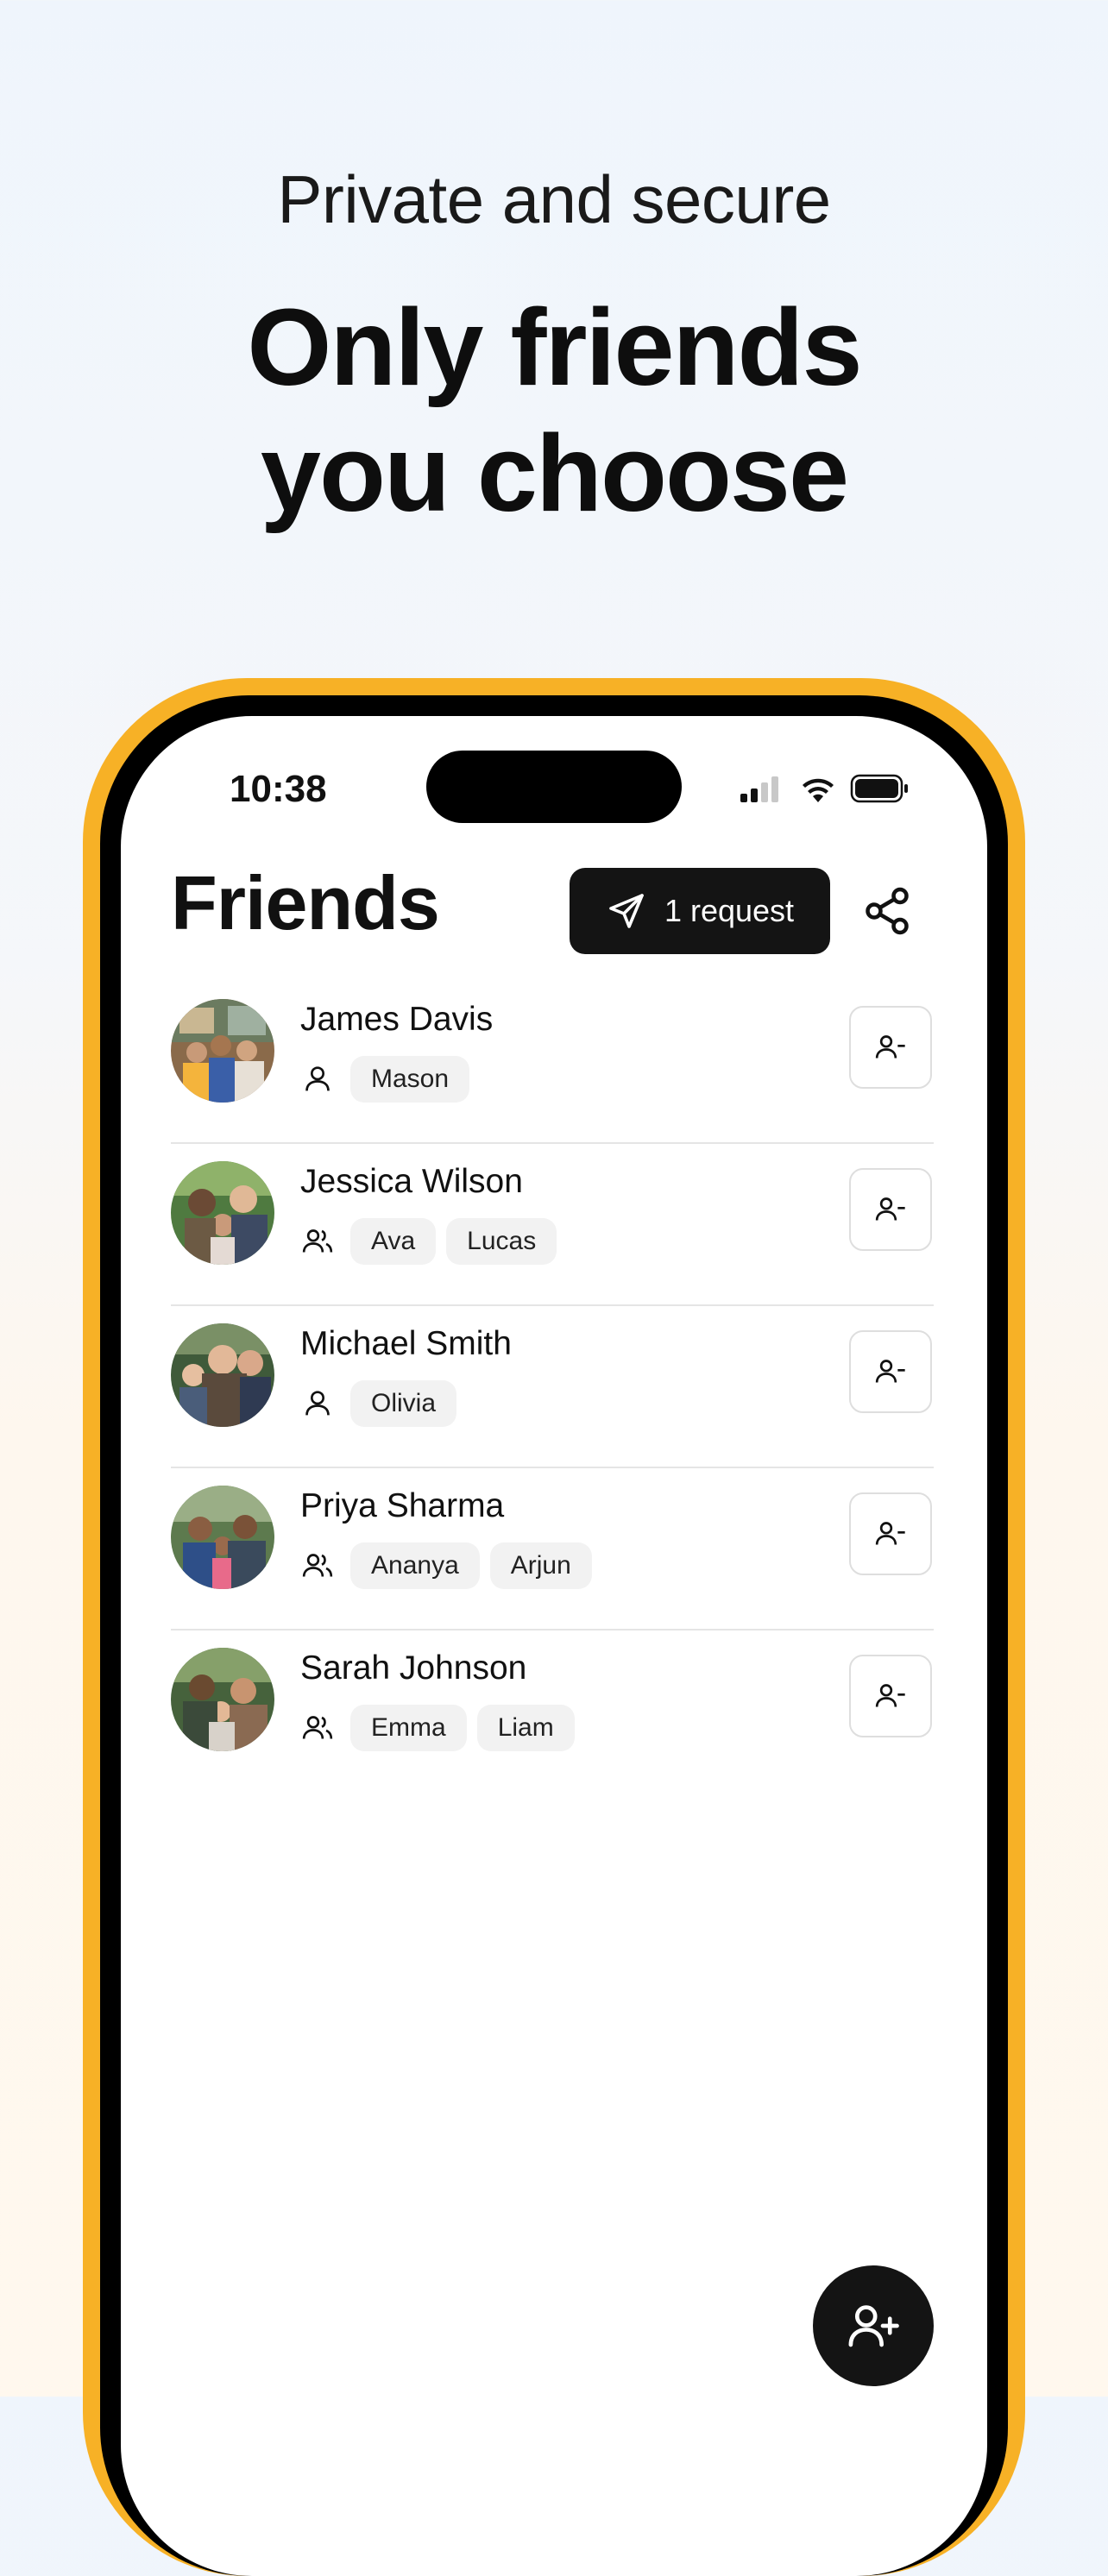 The image size is (1108, 2576). Describe the element at coordinates (554, 347) in the screenshot. I see `hero-headline-line1: Only friends` at that location.